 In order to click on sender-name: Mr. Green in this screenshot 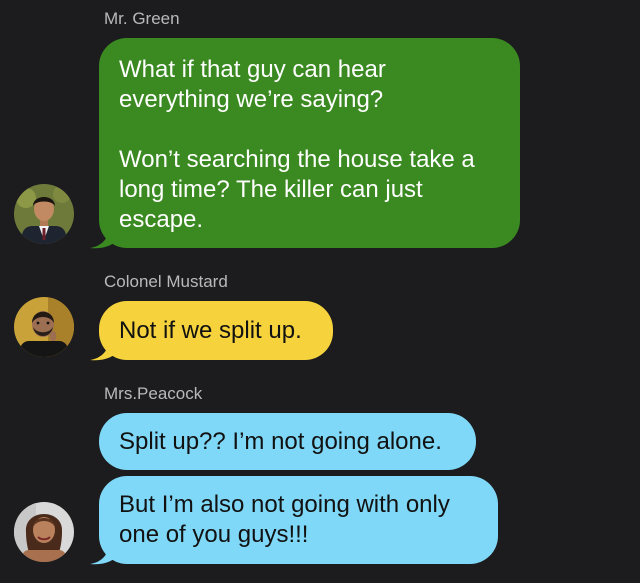, I will do `click(142, 18)`.